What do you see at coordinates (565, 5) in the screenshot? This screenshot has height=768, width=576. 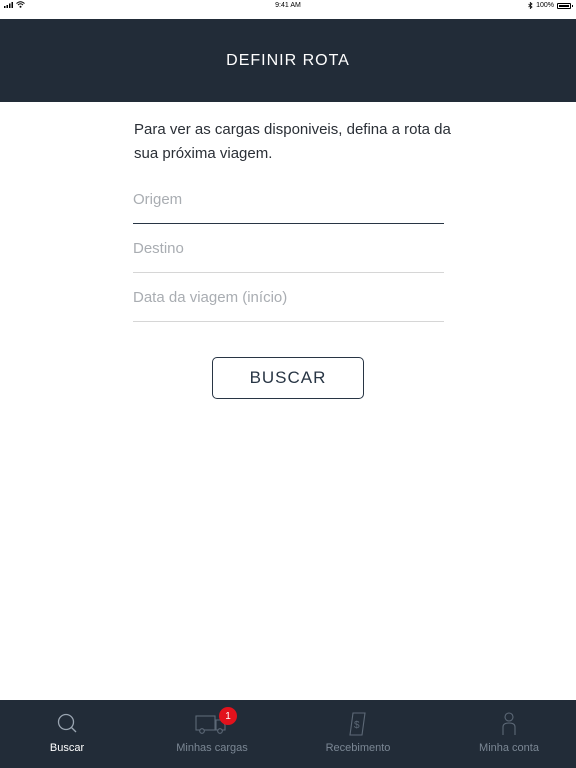 I see `battery-icon` at bounding box center [565, 5].